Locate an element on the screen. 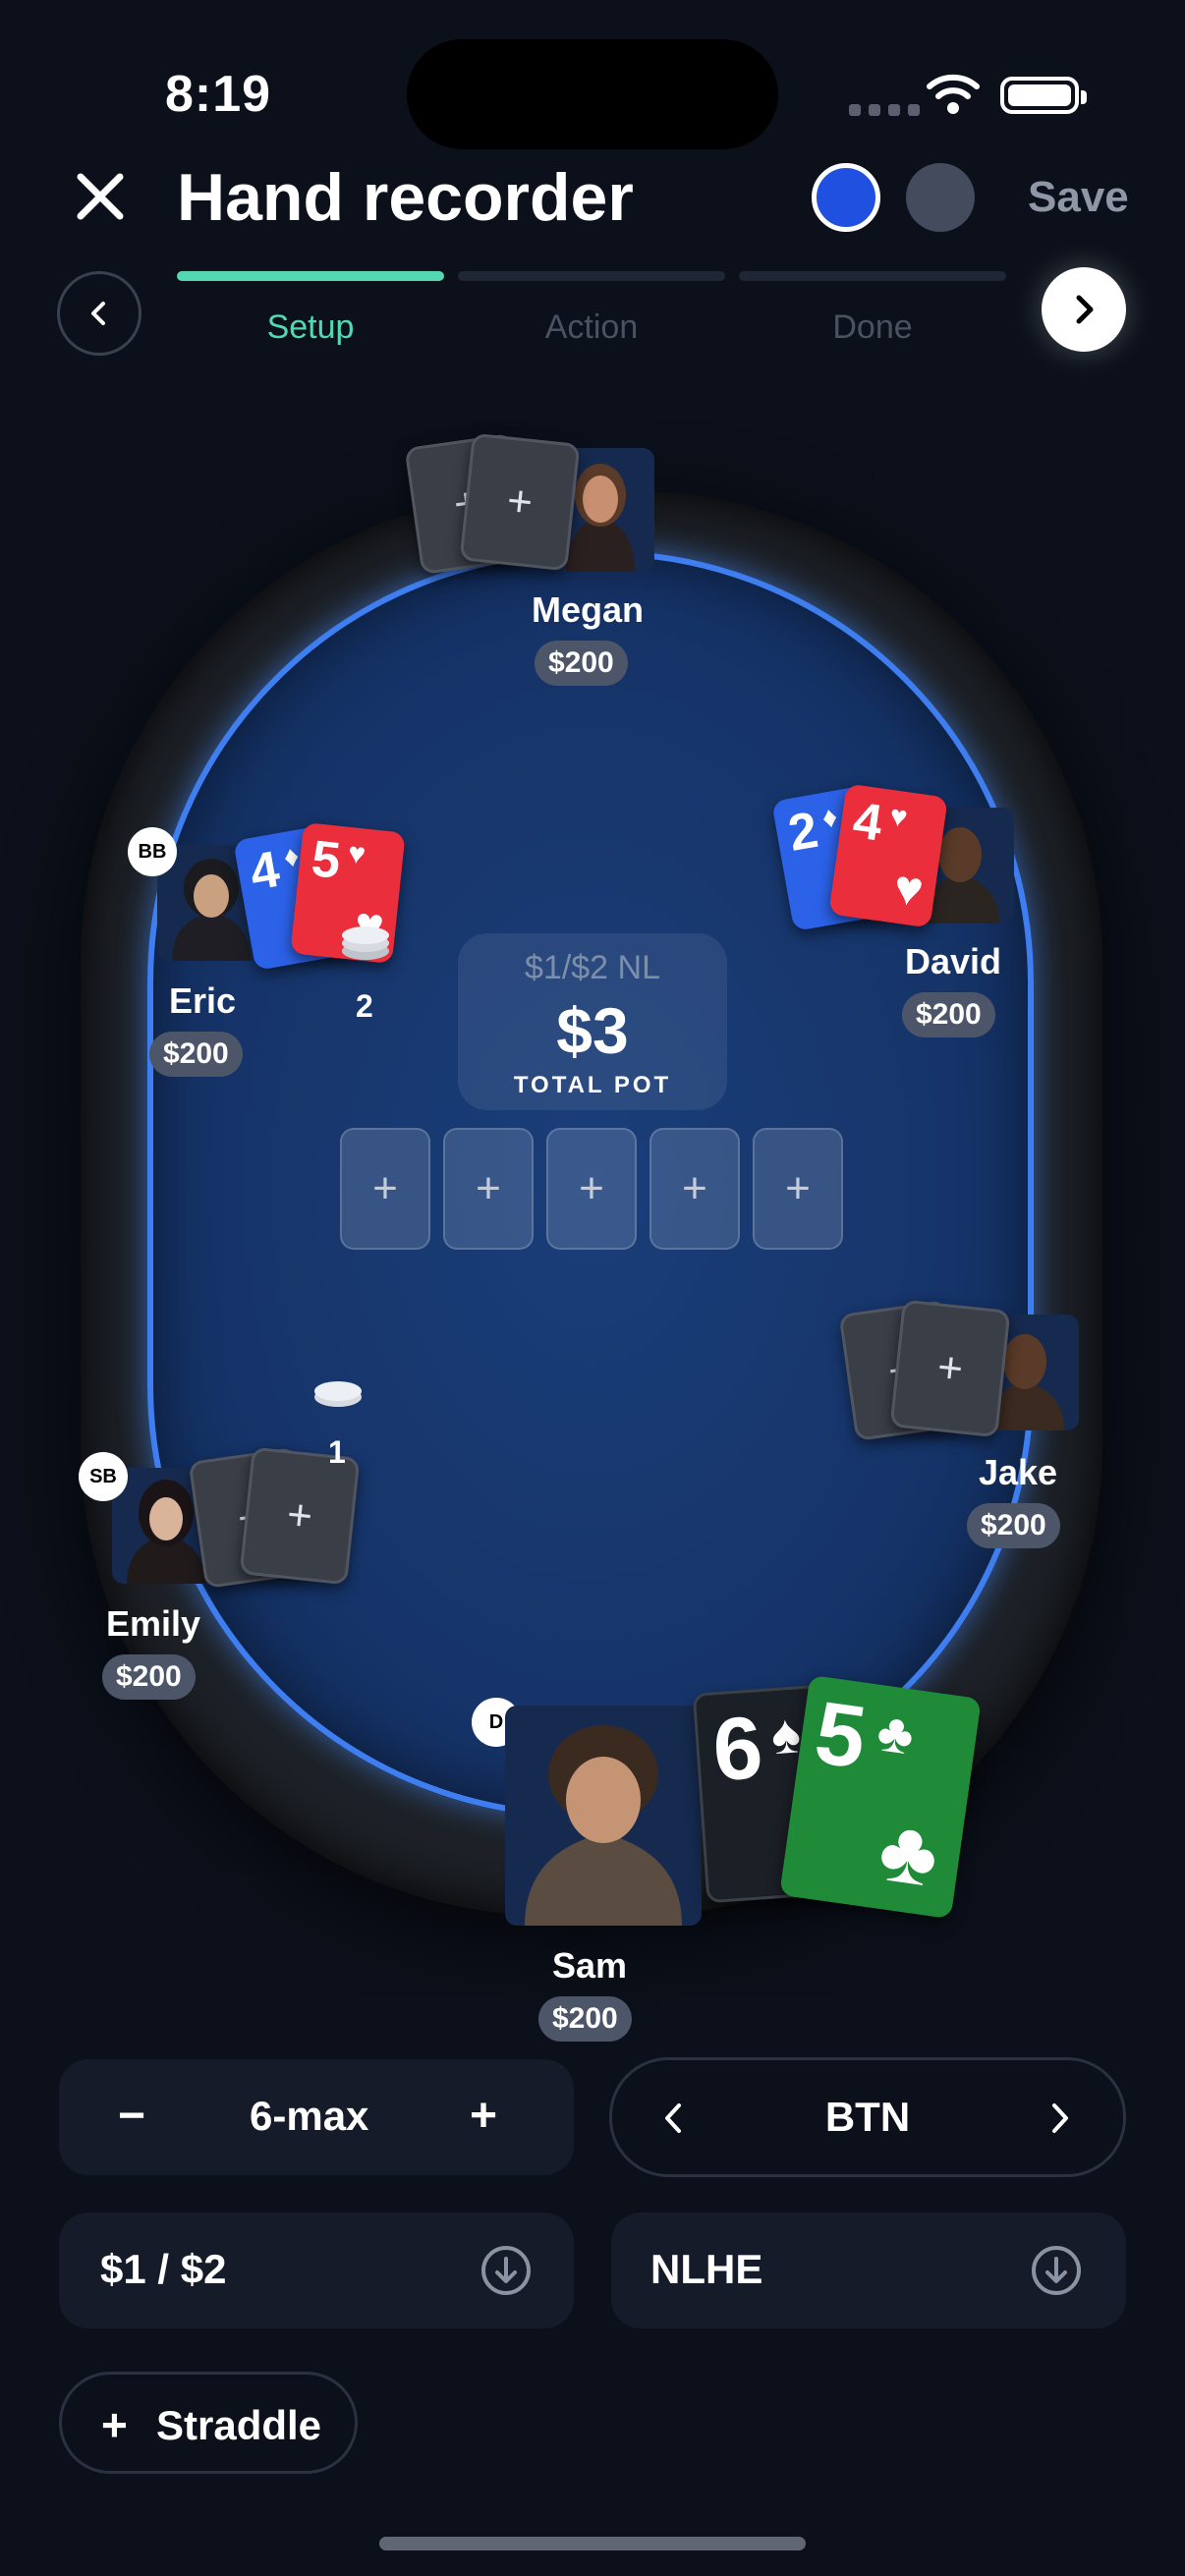 This screenshot has width=1185, height=2576. player-name-david: David is located at coordinates (953, 961).